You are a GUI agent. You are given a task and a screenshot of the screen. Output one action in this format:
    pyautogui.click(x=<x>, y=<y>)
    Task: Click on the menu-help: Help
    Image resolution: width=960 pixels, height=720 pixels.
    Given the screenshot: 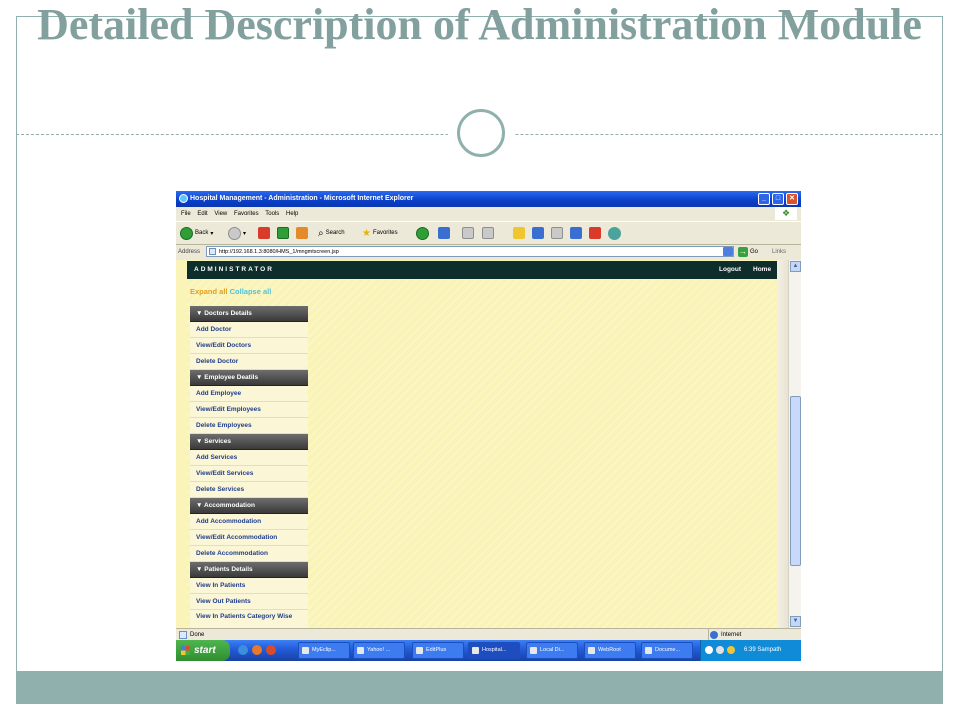 What is the action you would take?
    pyautogui.click(x=292, y=214)
    